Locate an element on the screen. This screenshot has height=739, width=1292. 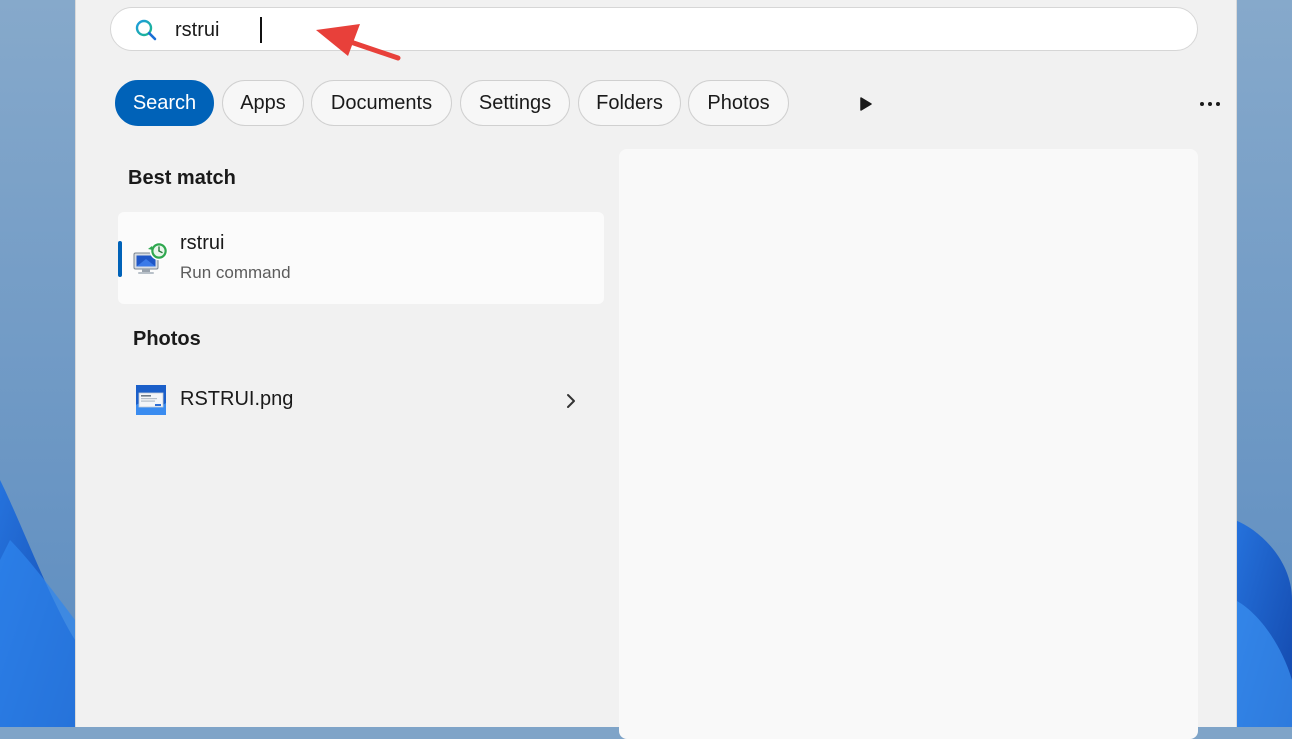
best-match-heading: Best match is located at coordinates (182, 178).